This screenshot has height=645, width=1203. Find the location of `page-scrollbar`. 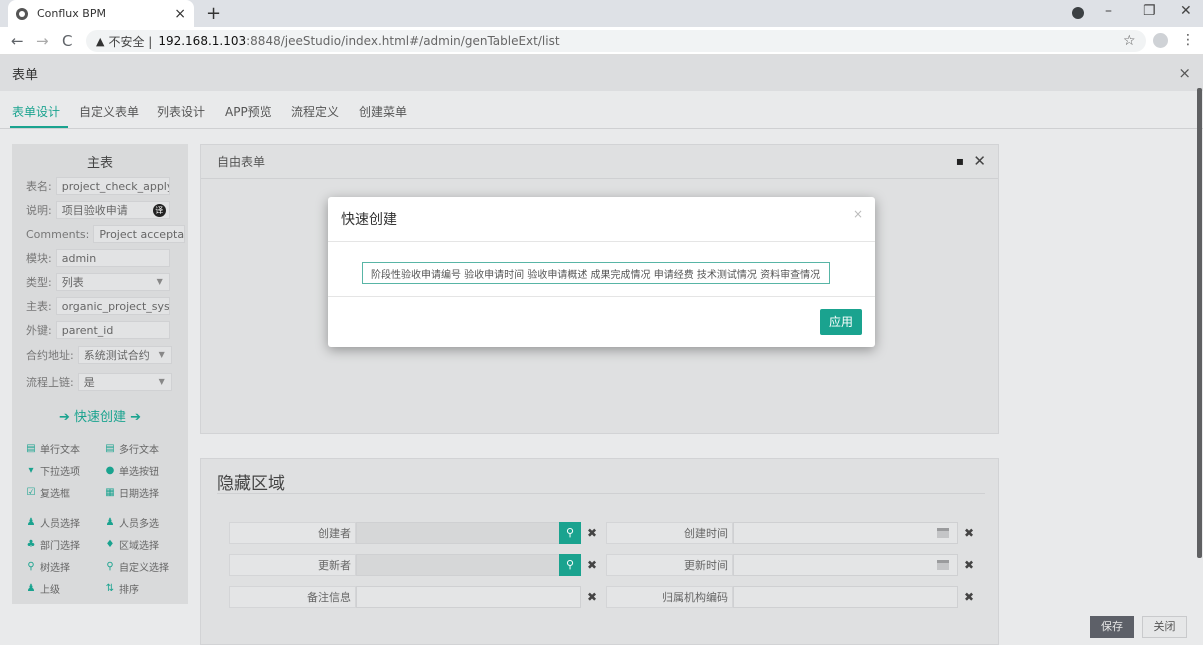

page-scrollbar is located at coordinates (1199, 323).